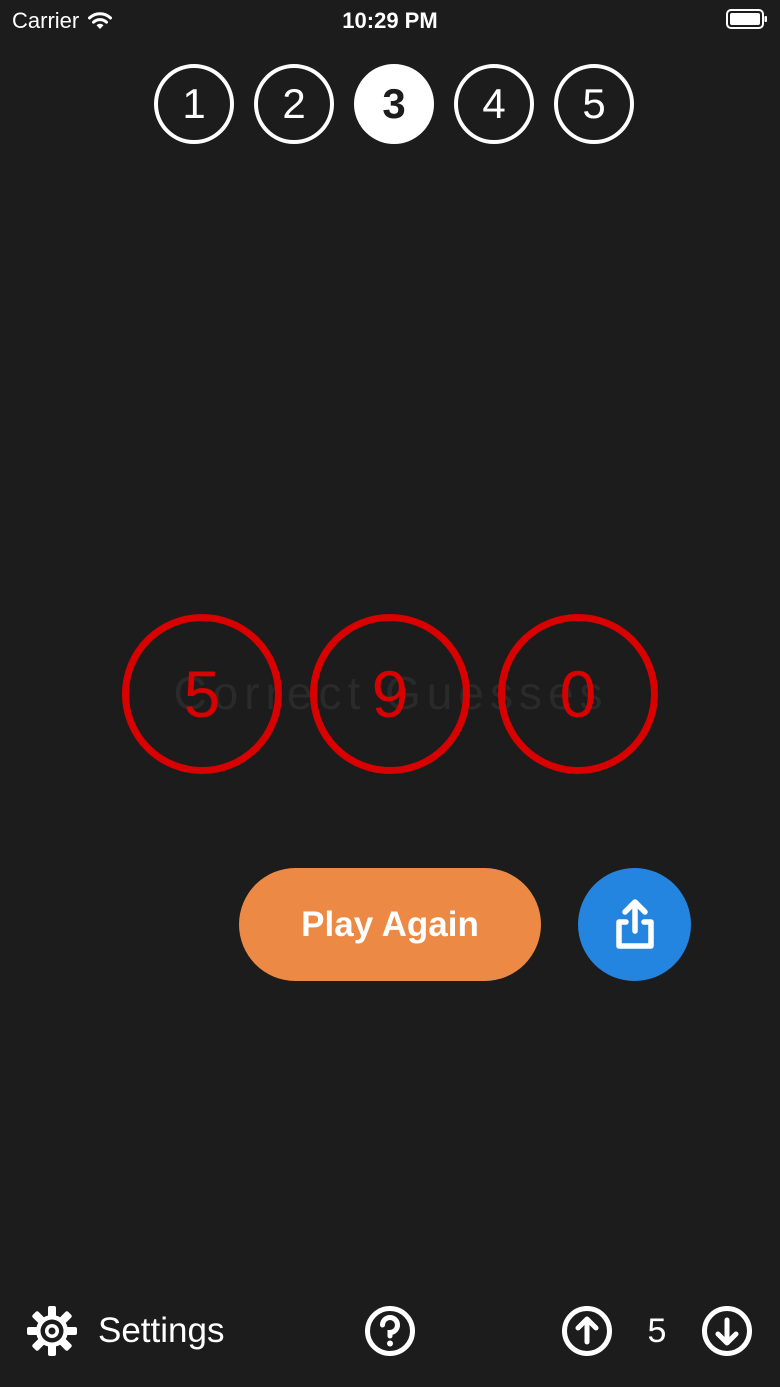 This screenshot has width=780, height=1387. I want to click on share-button, so click(634, 924).